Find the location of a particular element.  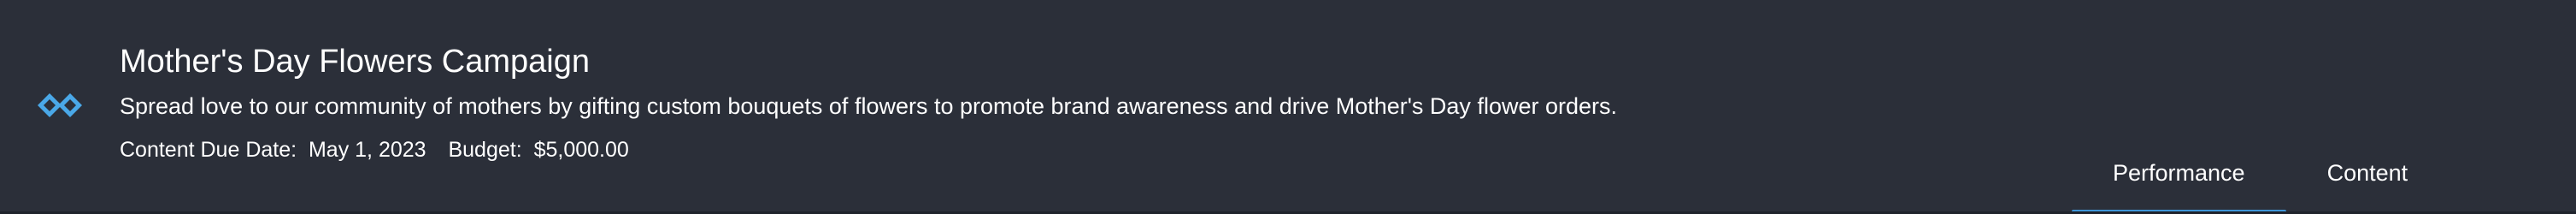

tab-content: Content is located at coordinates (2368, 179).